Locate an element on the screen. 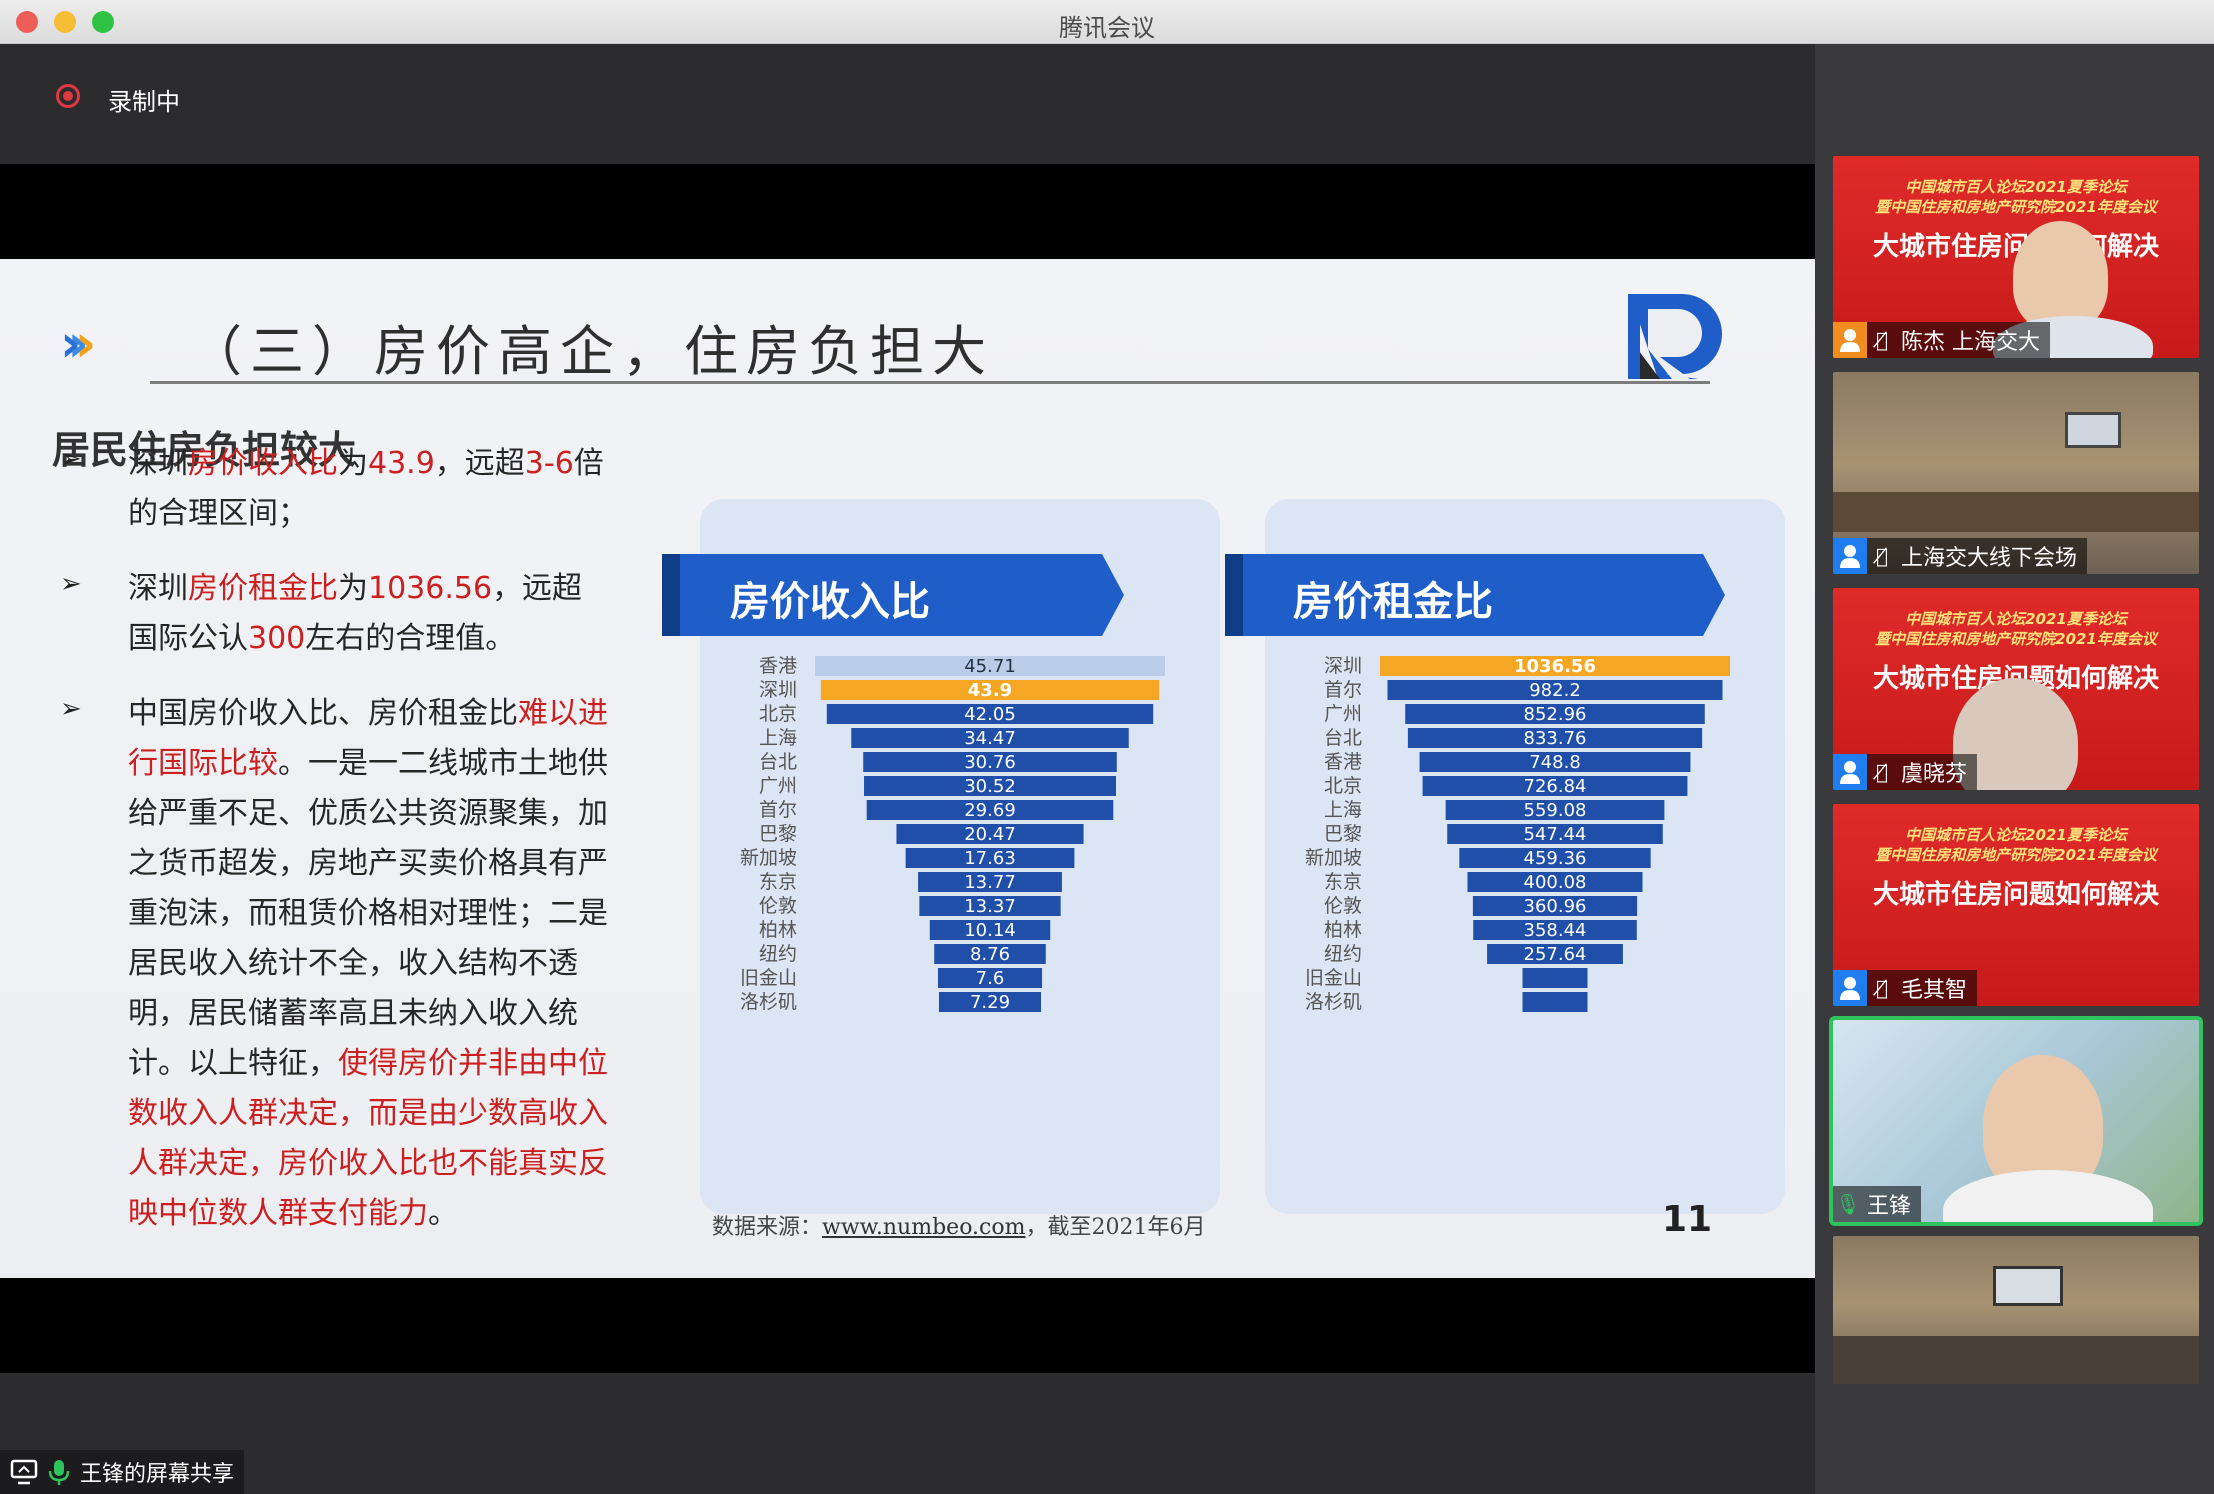  category-label: 巴黎 is located at coordinates (1343, 834).